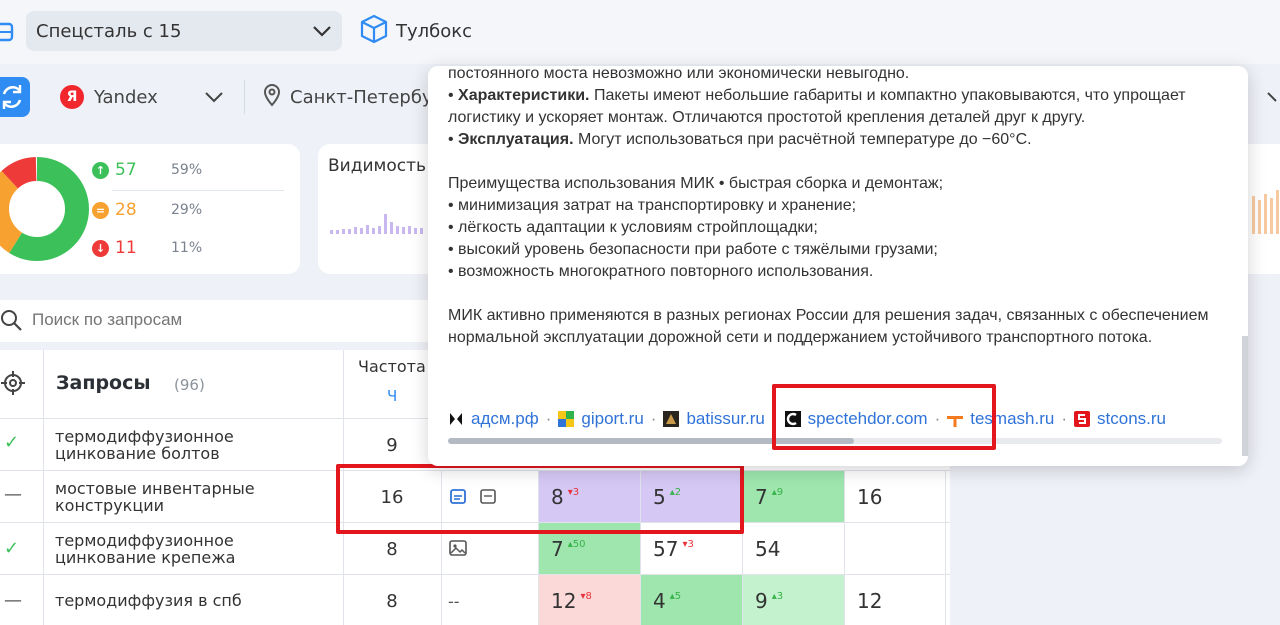 The image size is (1280, 625). What do you see at coordinates (392, 445) in the screenshot?
I see `frequency-value: 9` at bounding box center [392, 445].